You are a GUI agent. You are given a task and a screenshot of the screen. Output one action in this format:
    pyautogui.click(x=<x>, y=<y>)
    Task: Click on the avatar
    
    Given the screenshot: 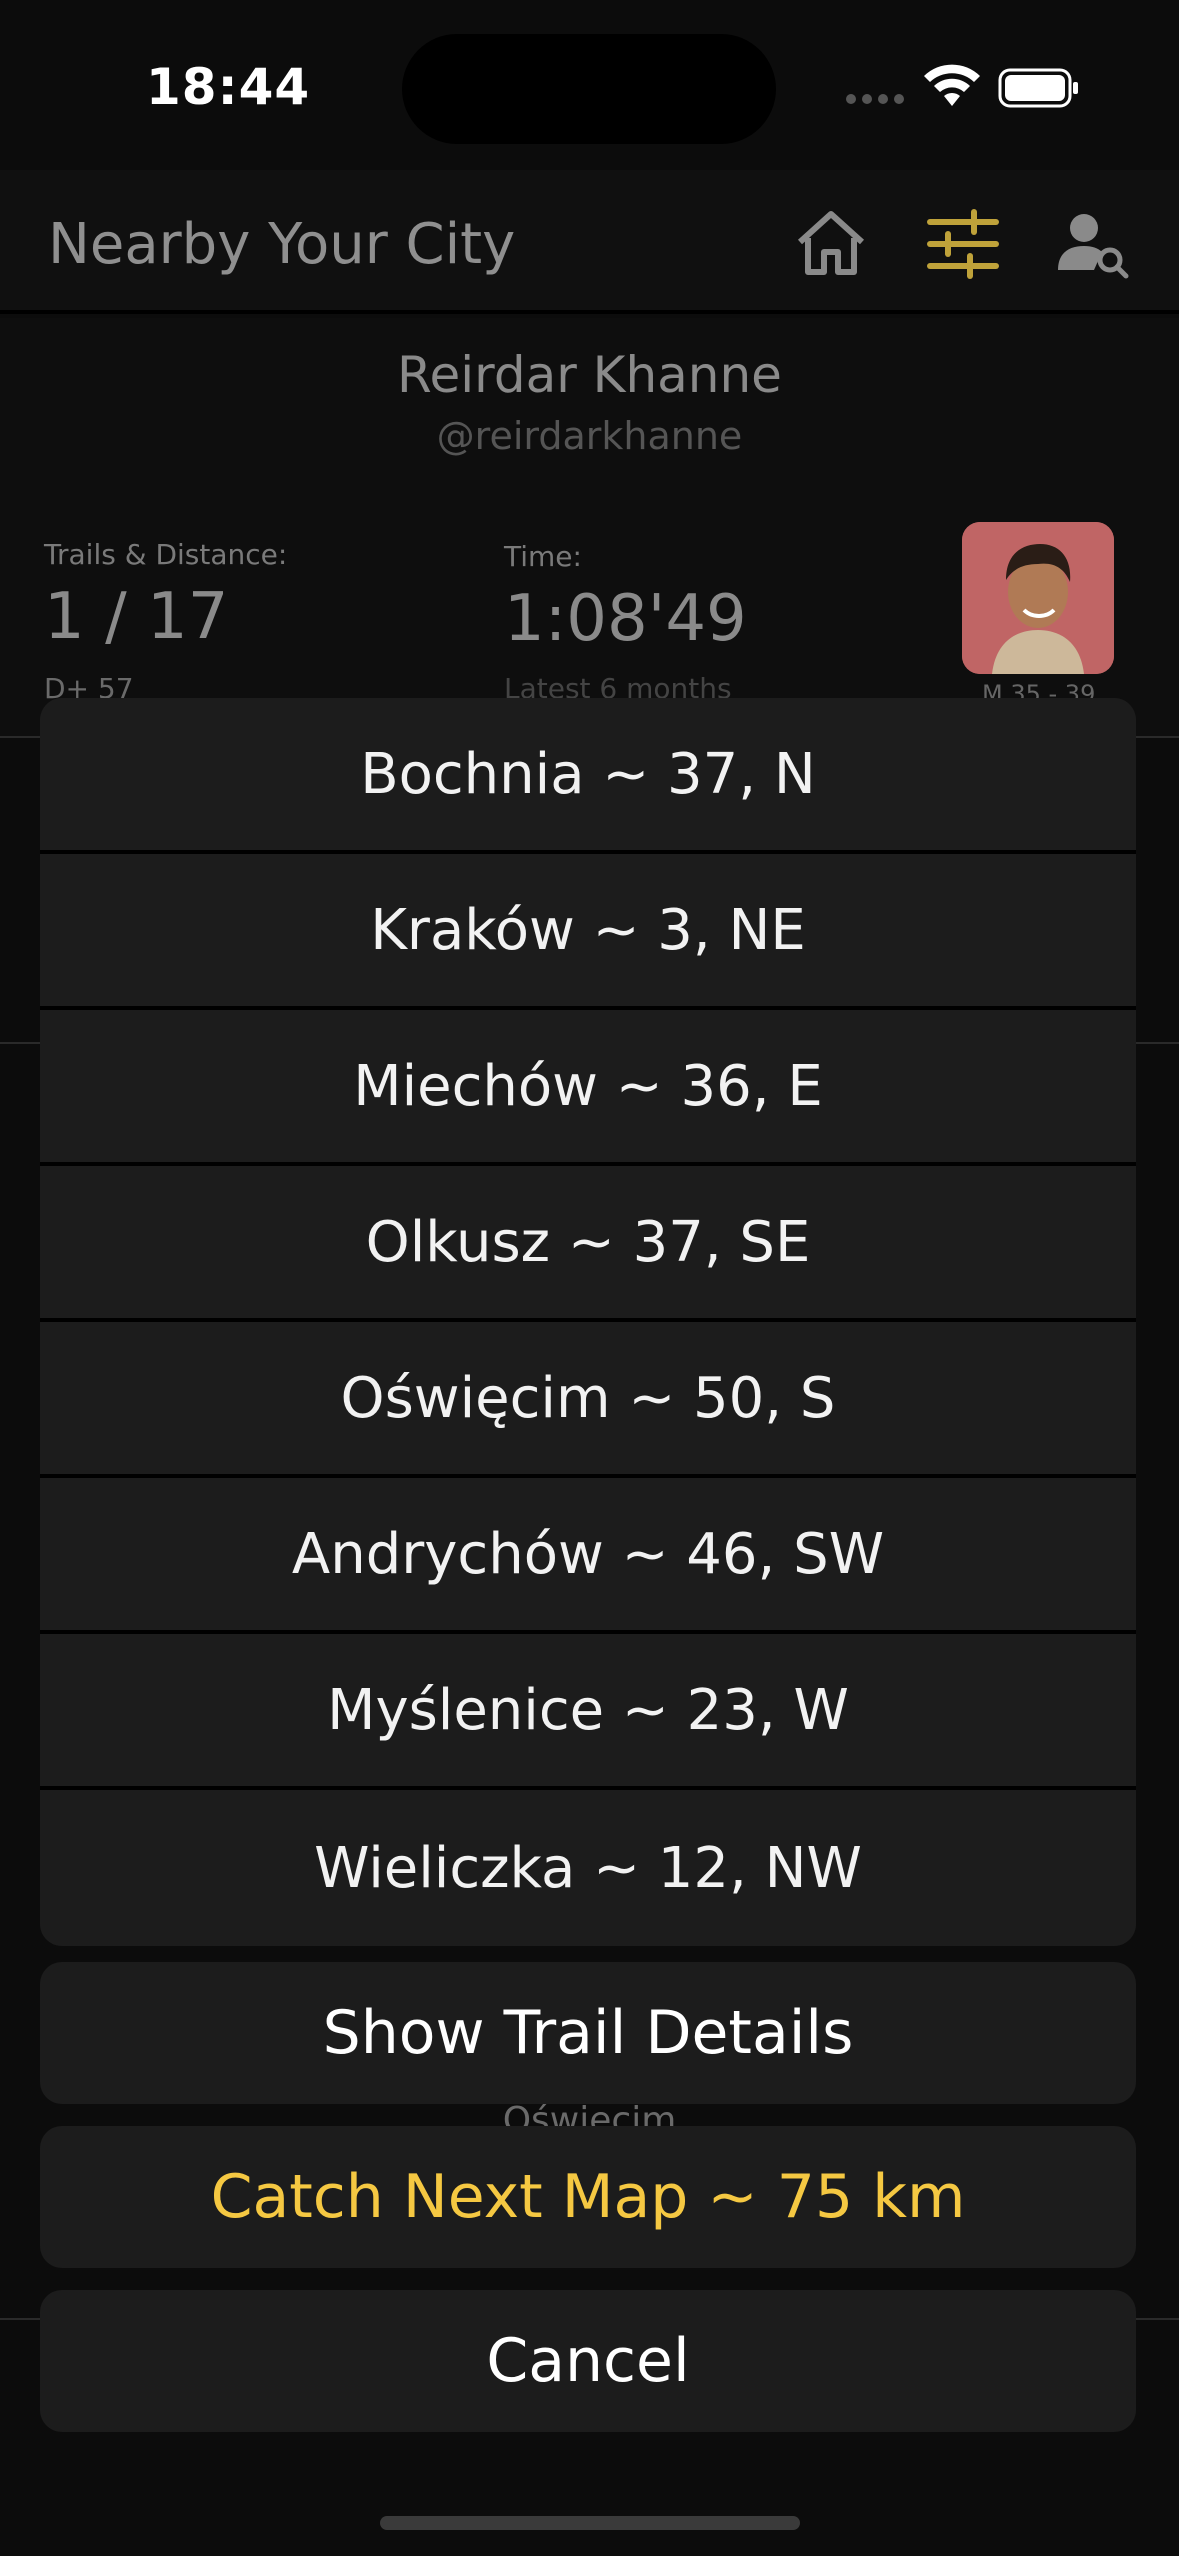 What is the action you would take?
    pyautogui.click(x=1038, y=598)
    